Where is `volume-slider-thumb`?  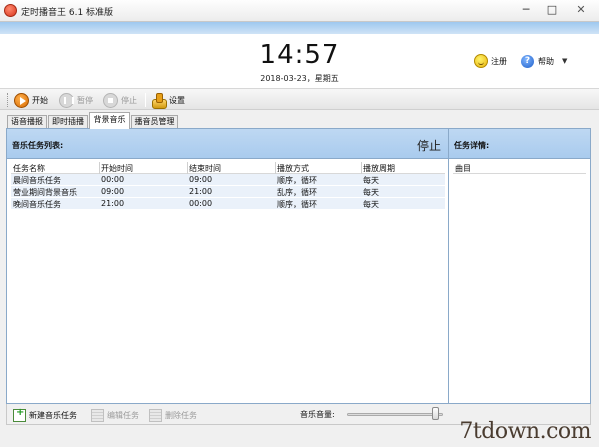
volume-slider-thumb is located at coordinates (435, 413).